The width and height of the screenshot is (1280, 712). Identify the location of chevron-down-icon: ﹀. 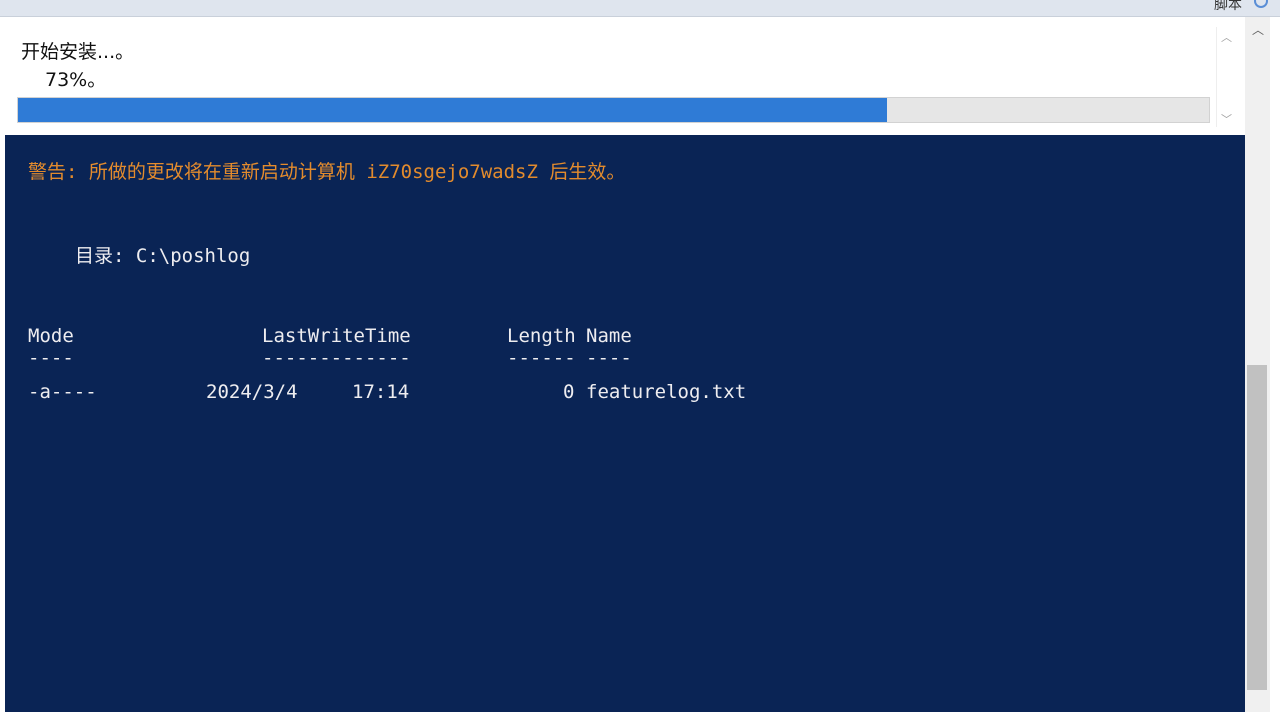
(1226, 119).